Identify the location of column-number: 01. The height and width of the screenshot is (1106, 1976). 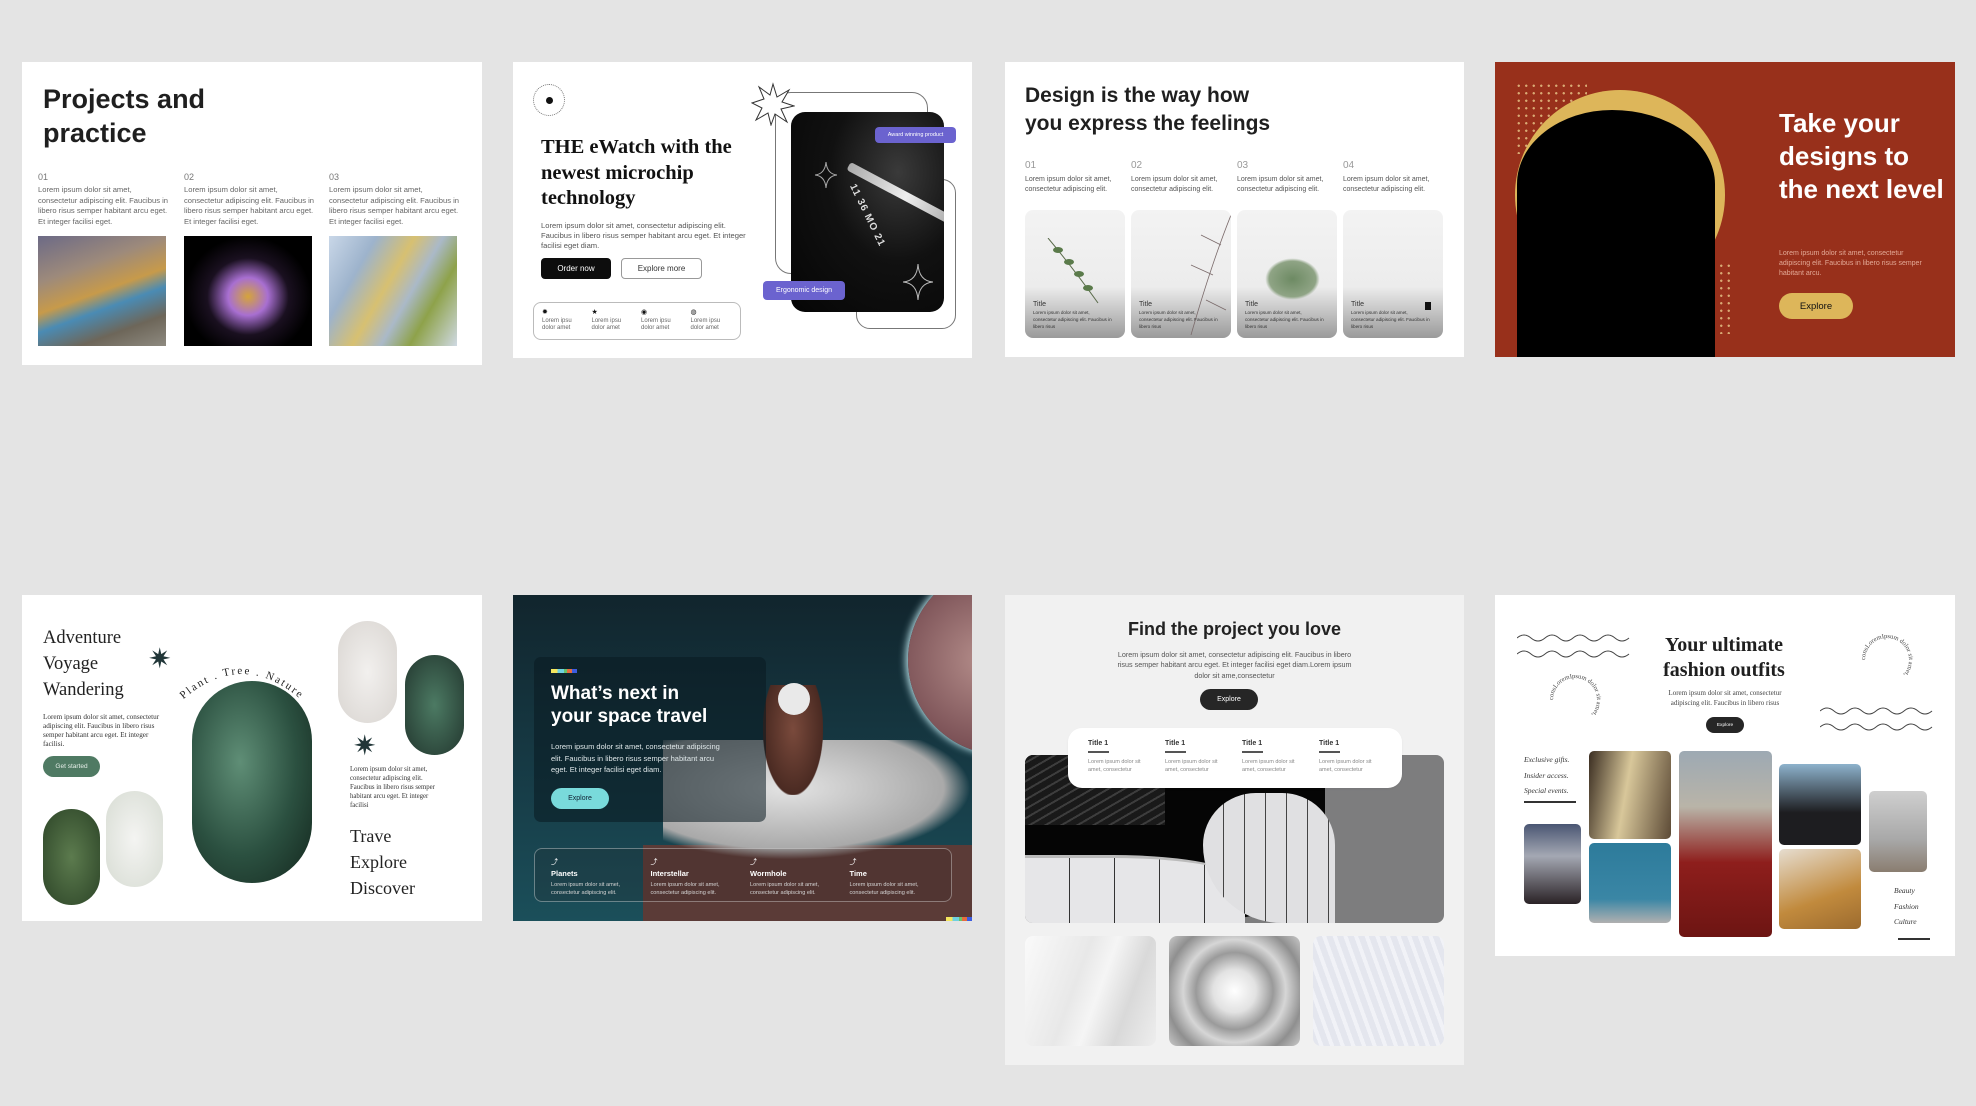
(43, 177).